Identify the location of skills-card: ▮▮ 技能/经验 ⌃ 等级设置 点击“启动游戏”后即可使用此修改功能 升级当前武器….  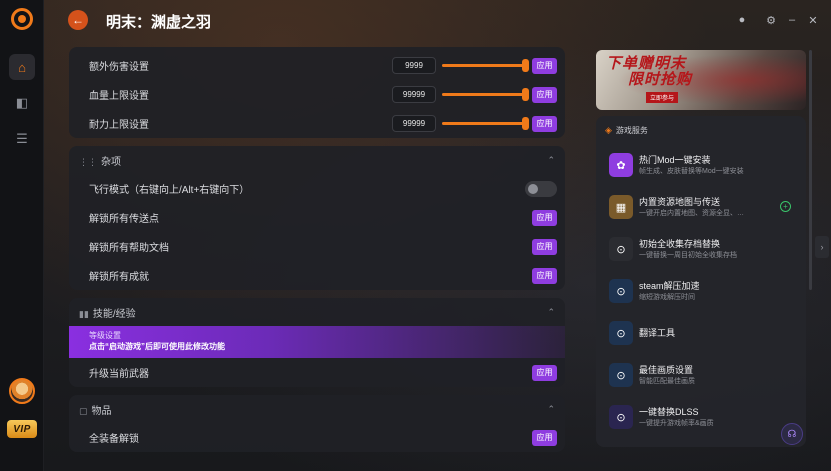
(317, 342).